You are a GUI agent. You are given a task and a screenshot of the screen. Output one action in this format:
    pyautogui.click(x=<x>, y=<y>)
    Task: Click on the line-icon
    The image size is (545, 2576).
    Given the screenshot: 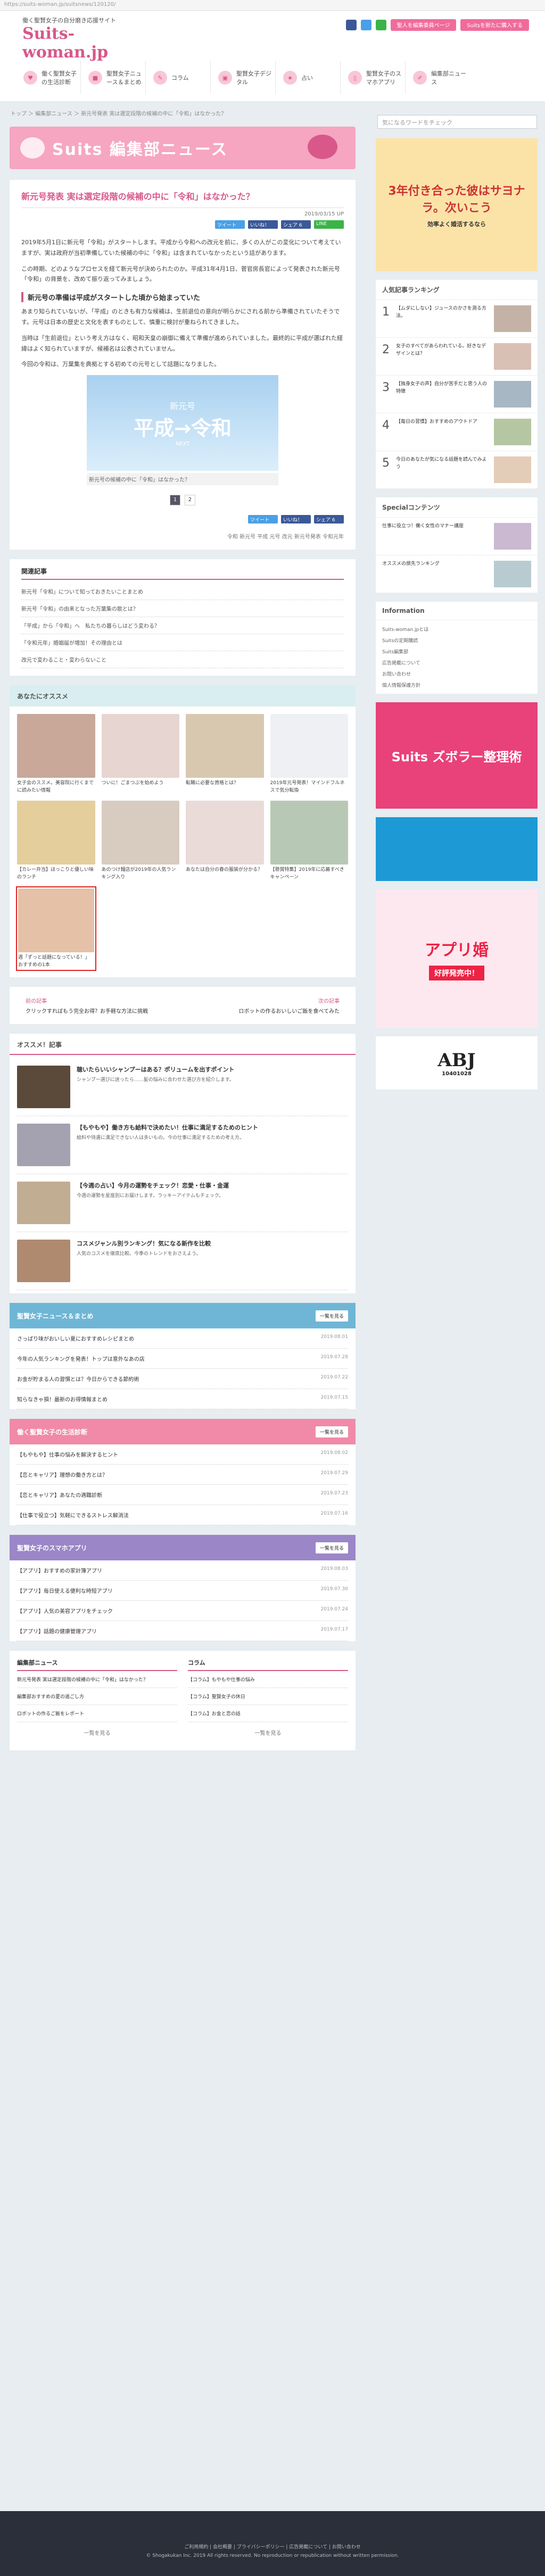 What is the action you would take?
    pyautogui.click(x=380, y=25)
    